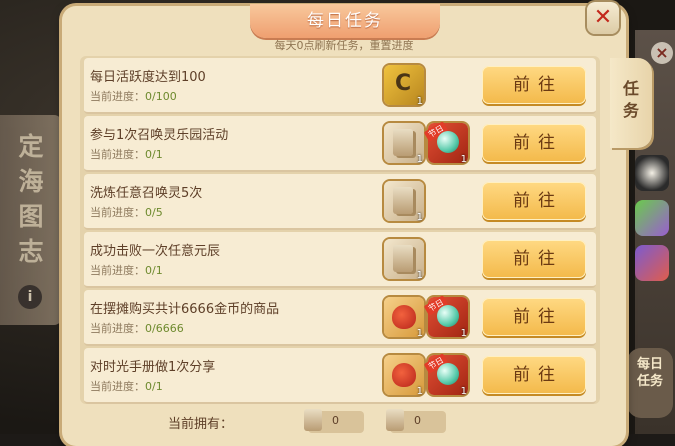 The width and height of the screenshot is (675, 446). I want to click on close-icon: ✕, so click(603, 17).